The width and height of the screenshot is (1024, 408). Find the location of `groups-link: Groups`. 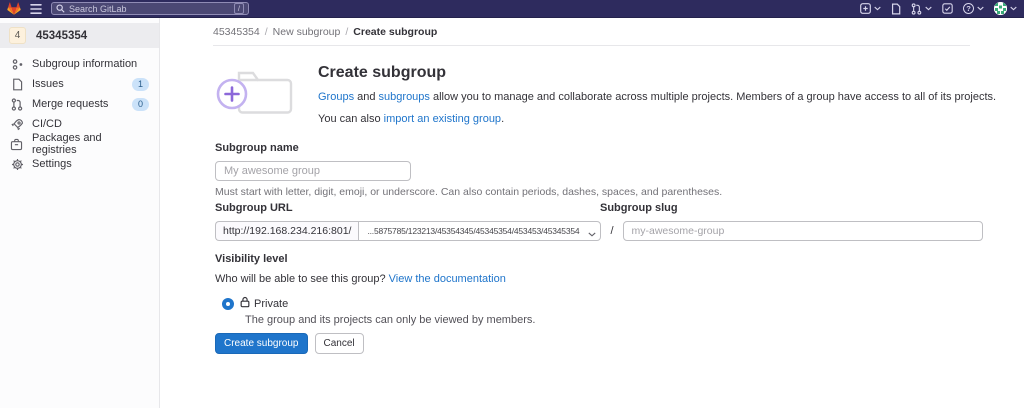

groups-link: Groups is located at coordinates (336, 97).